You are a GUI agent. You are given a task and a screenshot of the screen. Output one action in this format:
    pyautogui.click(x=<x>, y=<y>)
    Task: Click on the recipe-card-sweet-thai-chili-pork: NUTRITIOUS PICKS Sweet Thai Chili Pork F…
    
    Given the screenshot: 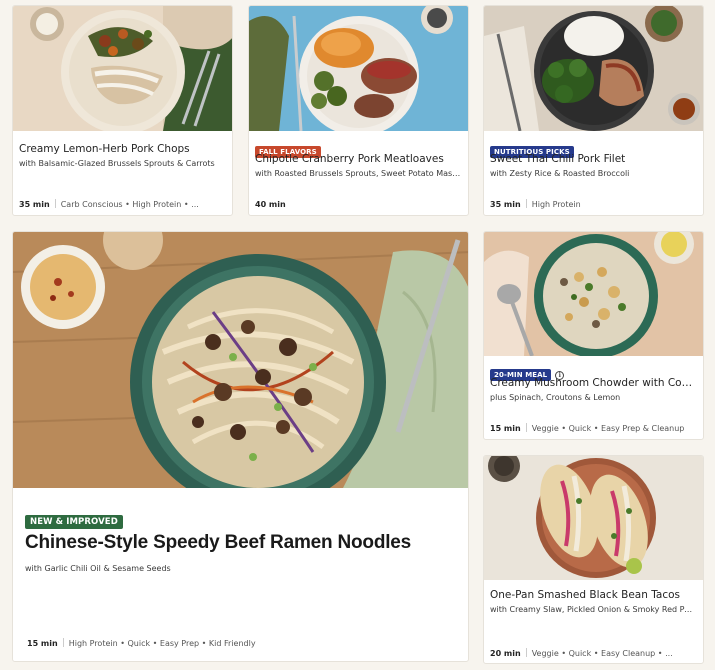 What is the action you would take?
    pyautogui.click(x=593, y=110)
    